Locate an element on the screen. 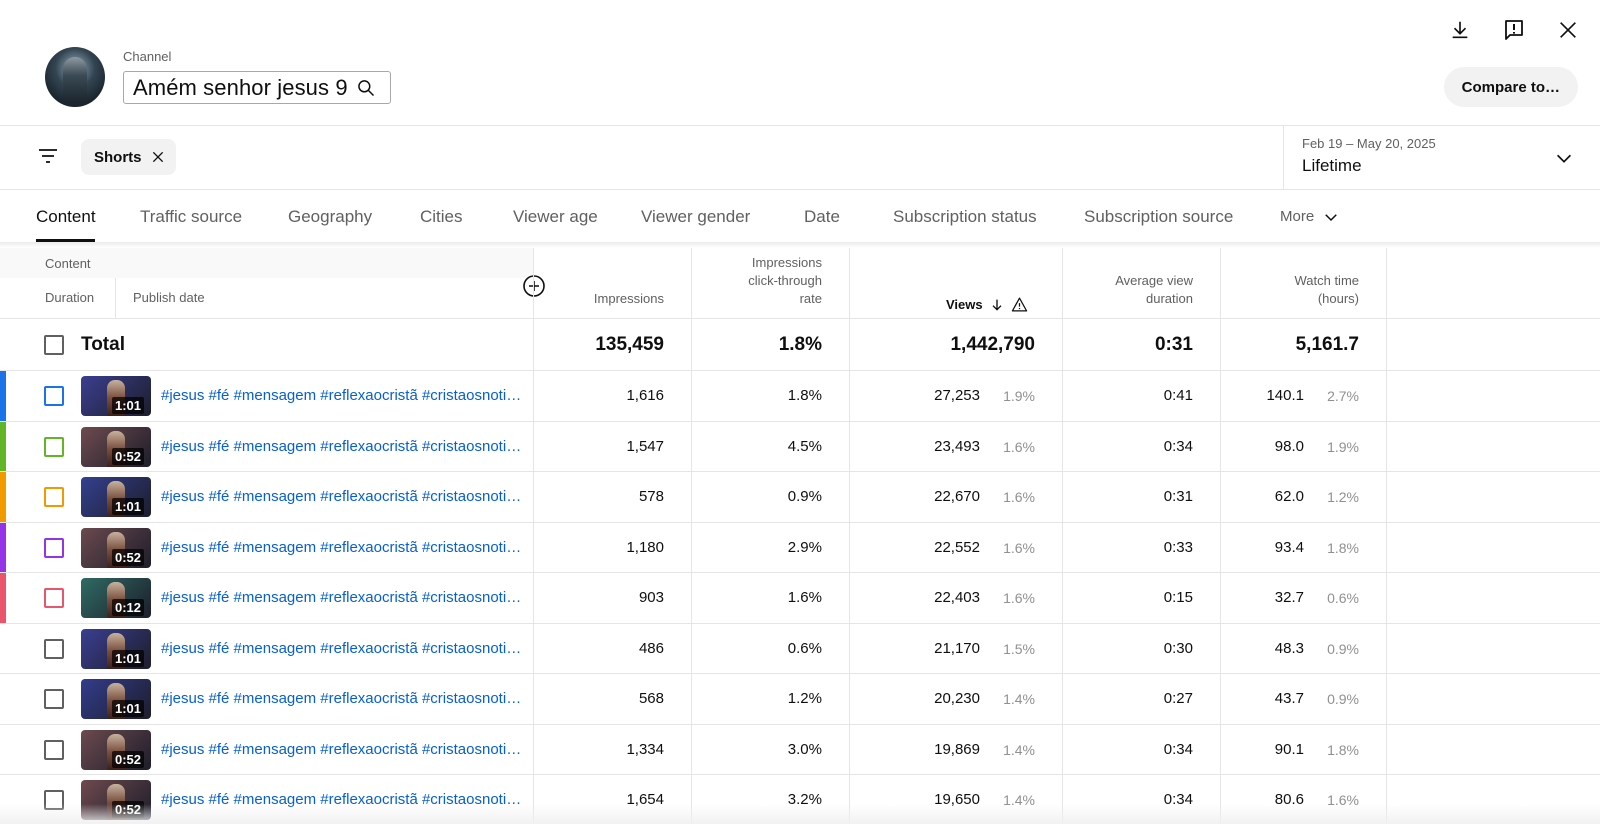 This screenshot has width=1600, height=824. cell-watch-time-percent: 1.9% is located at coordinates (1343, 446).